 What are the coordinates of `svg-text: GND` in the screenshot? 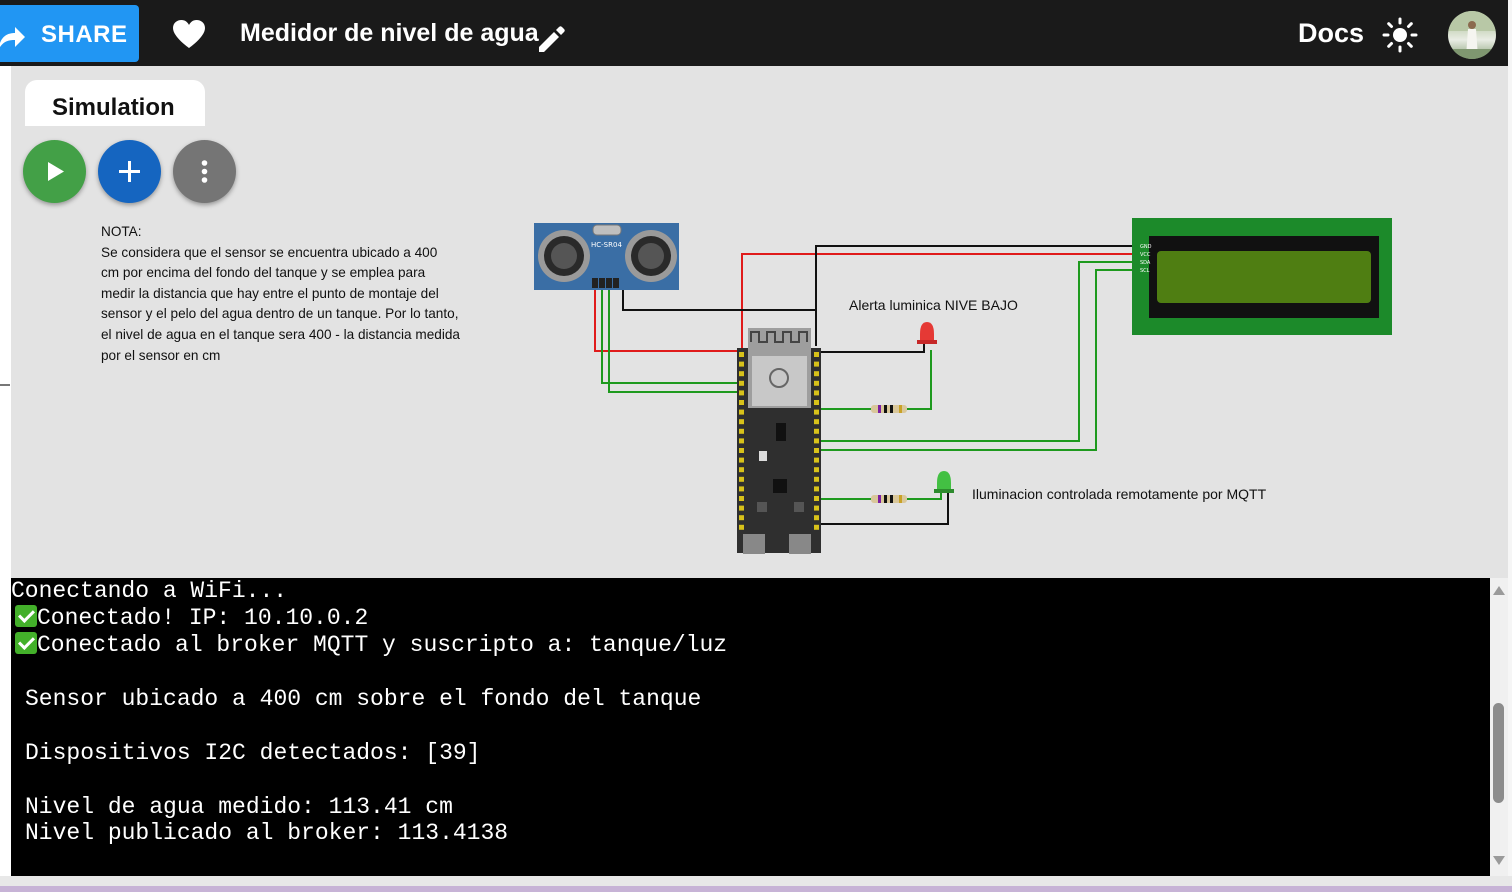 It's located at (1146, 247).